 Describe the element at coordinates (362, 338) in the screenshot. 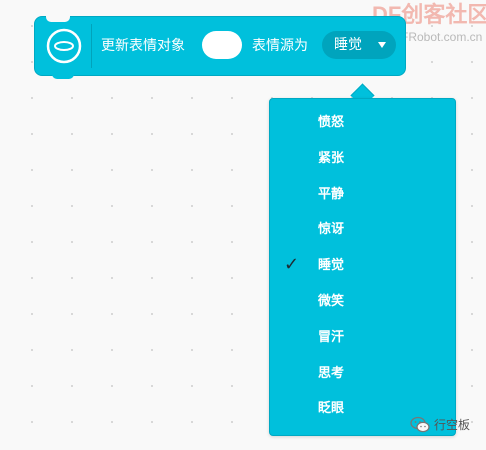

I see `menu-item-sweat: 冒汗` at that location.